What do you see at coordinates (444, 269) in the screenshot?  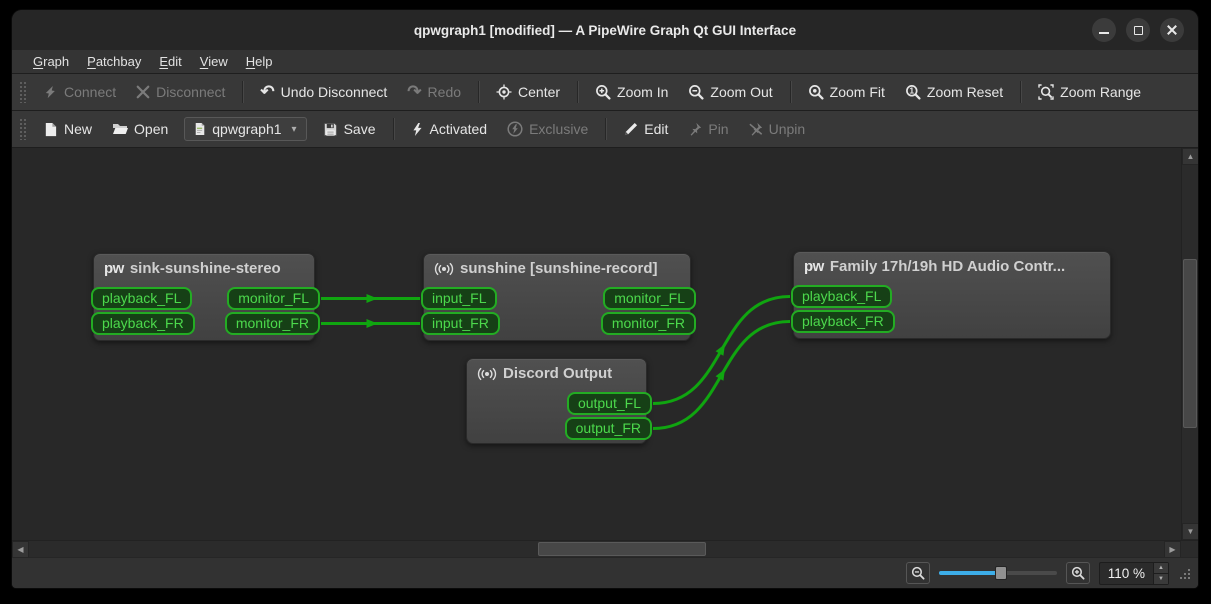 I see `stream-icon` at bounding box center [444, 269].